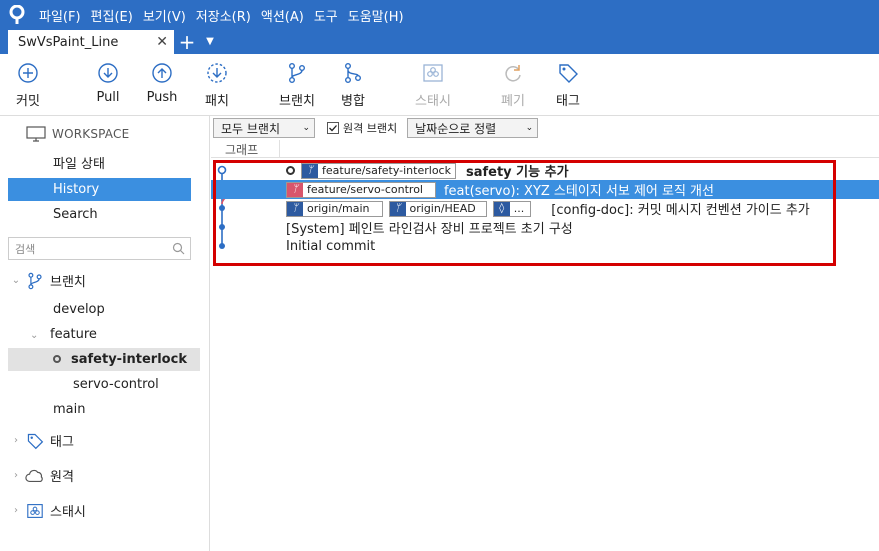 The height and width of the screenshot is (551, 879). Describe the element at coordinates (223, 15) in the screenshot. I see `menu-repository: 저장소(R)` at that location.